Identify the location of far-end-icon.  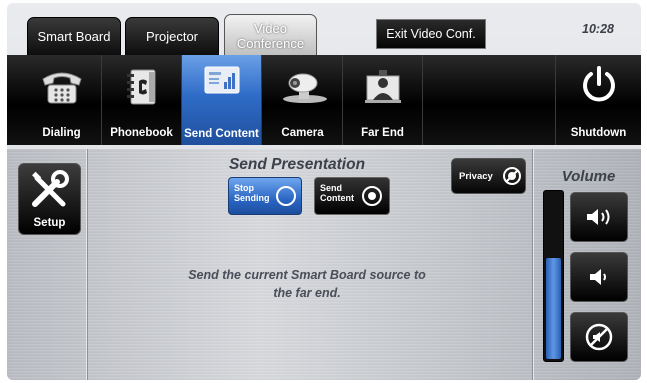
(382, 87).